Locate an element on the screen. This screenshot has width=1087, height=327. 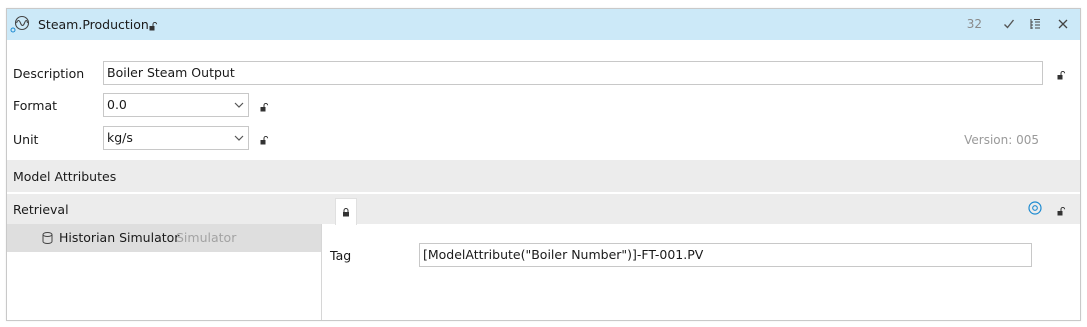
close-icon is located at coordinates (1063, 24).